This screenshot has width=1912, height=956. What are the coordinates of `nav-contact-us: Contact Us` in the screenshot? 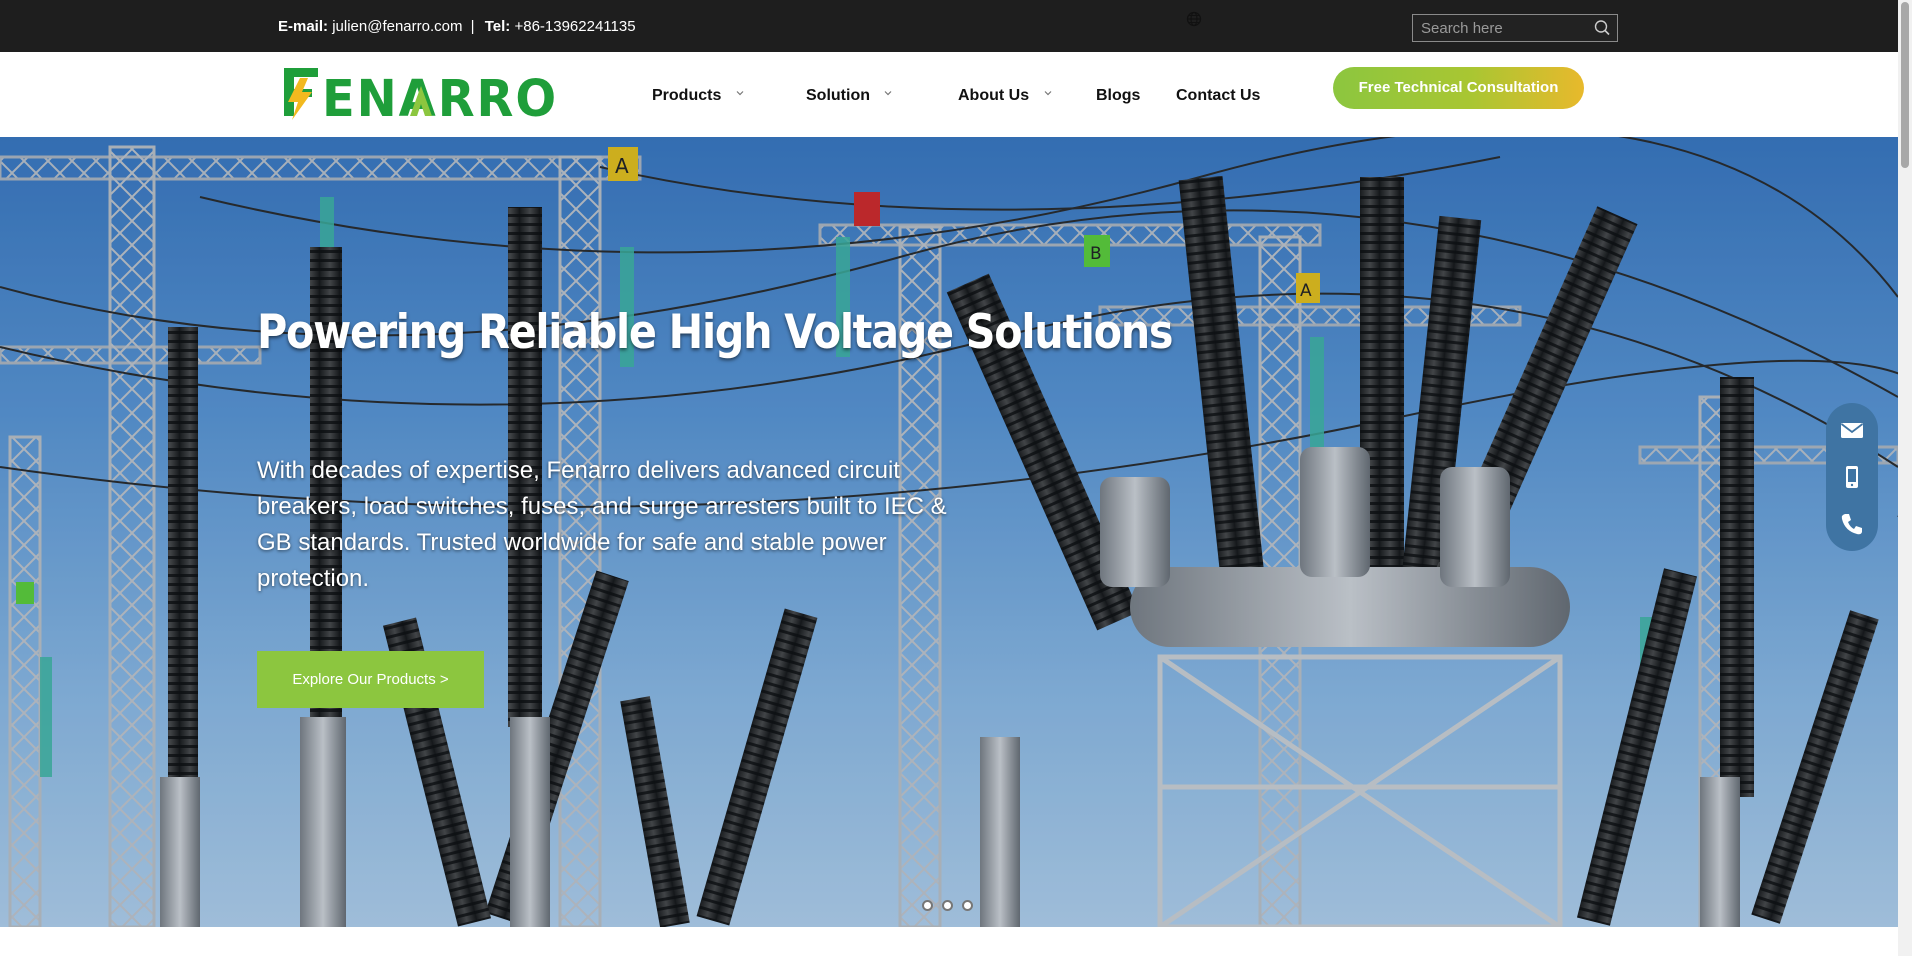 It's located at (1218, 96).